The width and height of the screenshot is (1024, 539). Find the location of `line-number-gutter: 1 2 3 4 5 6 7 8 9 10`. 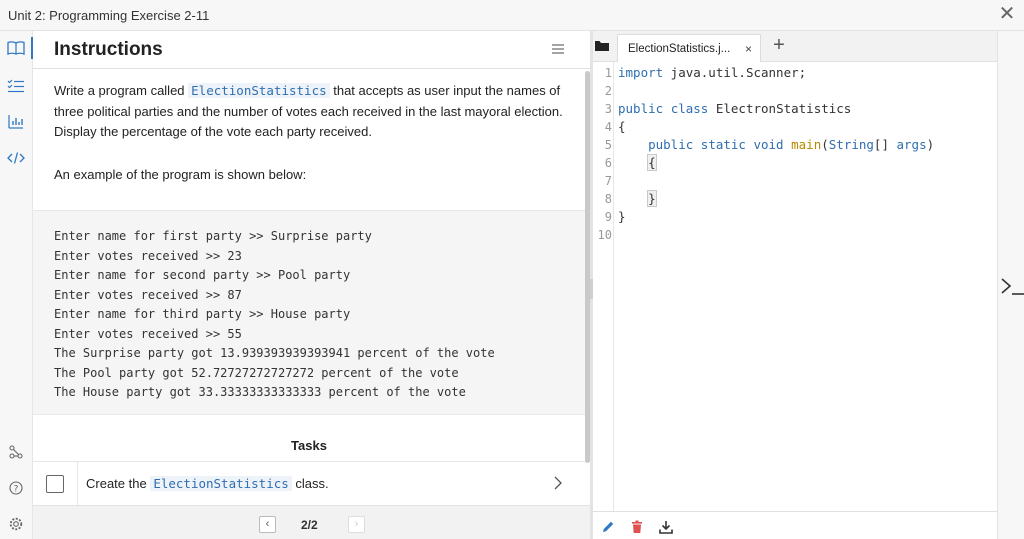

line-number-gutter: 1 2 3 4 5 6 7 8 9 10 is located at coordinates (603, 286).